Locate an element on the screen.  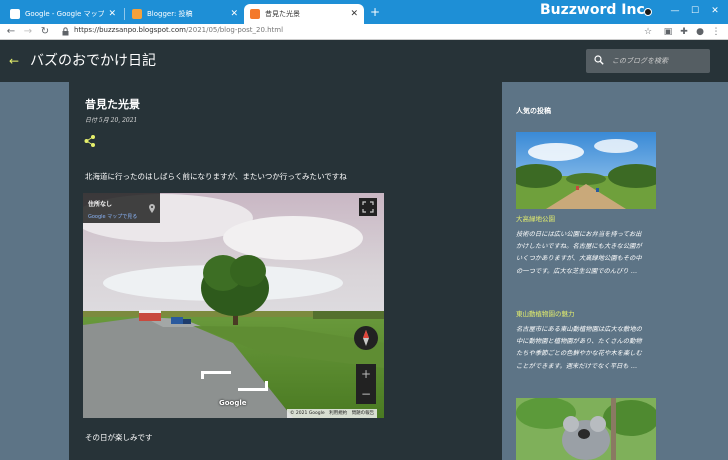
share-icon is located at coordinates (90, 141).